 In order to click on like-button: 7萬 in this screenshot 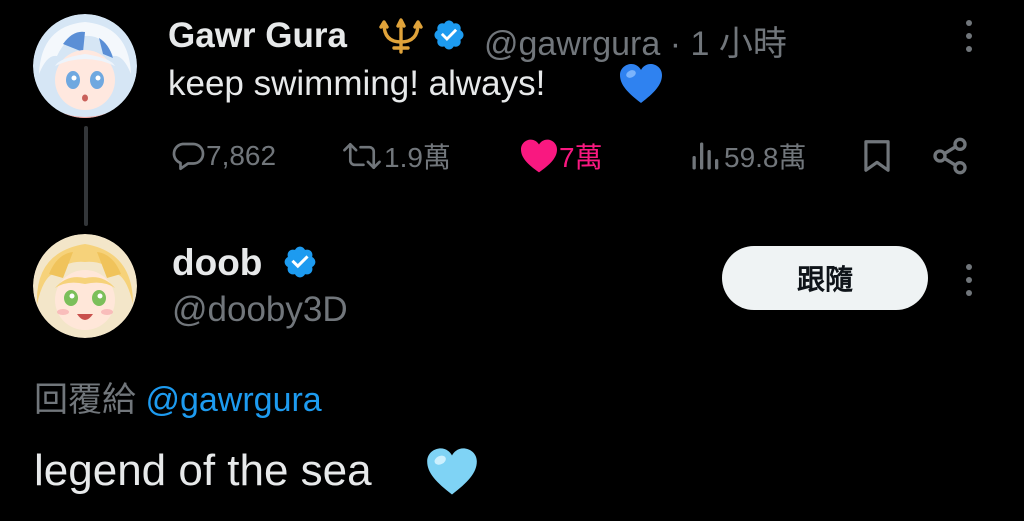, I will do `click(561, 156)`.